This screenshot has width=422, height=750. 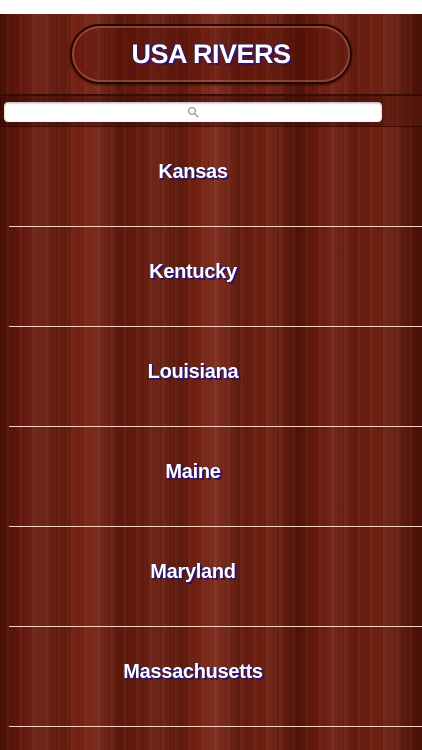 I want to click on list-item: Maine, so click(x=211, y=477).